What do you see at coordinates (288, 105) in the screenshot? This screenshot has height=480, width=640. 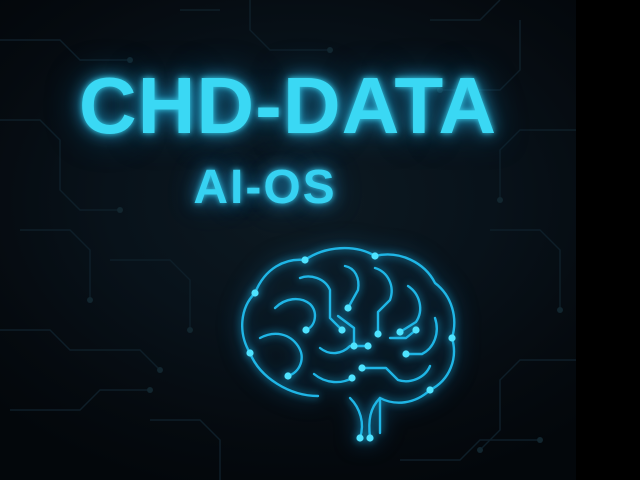 I see `page-title: CHD-DATA` at bounding box center [288, 105].